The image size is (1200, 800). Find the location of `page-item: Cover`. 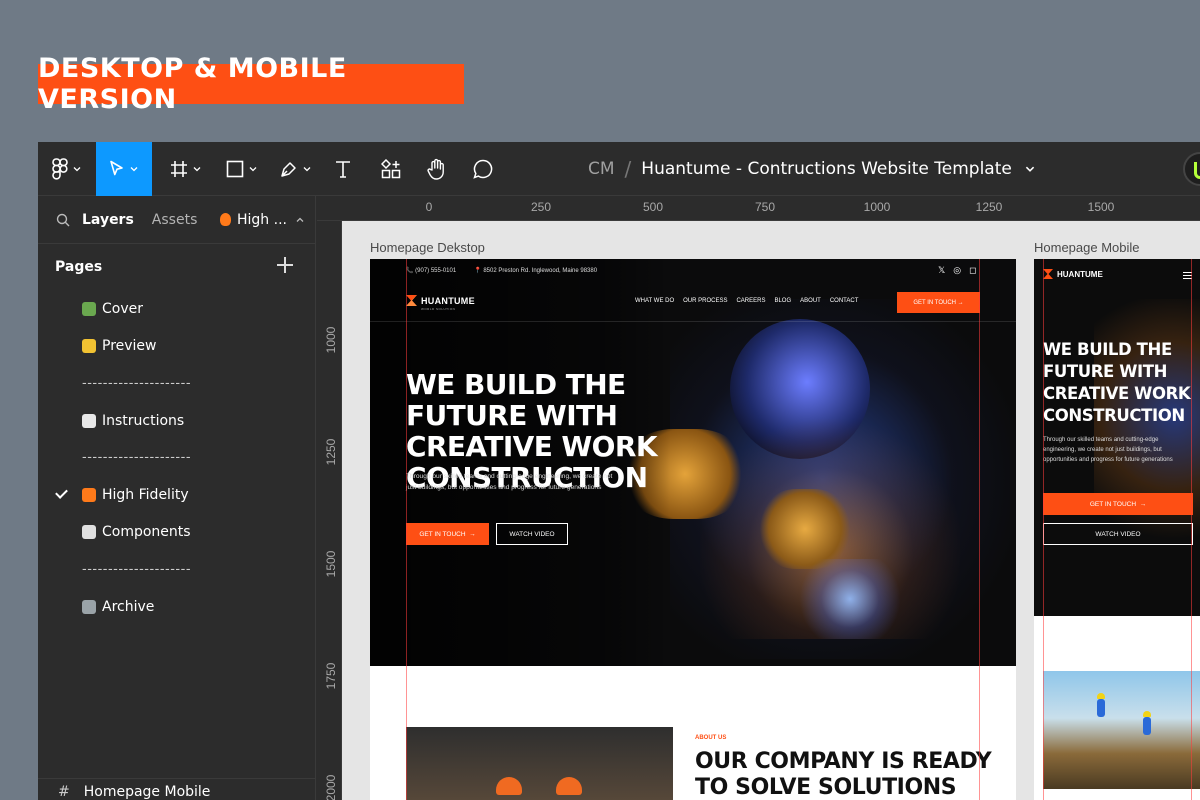

page-item: Cover is located at coordinates (176, 308).